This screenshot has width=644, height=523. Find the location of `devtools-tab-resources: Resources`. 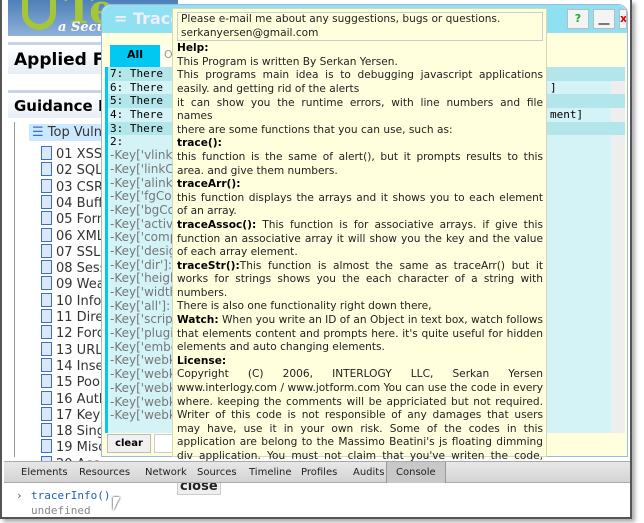

devtools-tab-resources: Resources is located at coordinates (104, 472).